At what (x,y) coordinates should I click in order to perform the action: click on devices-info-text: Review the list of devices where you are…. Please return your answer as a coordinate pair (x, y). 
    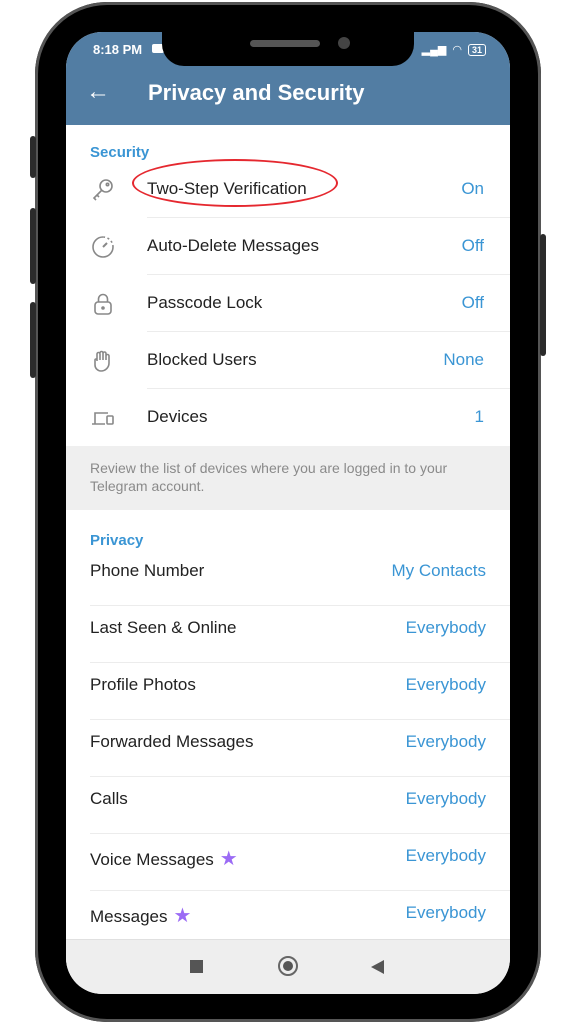
    Looking at the image, I should click on (288, 478).